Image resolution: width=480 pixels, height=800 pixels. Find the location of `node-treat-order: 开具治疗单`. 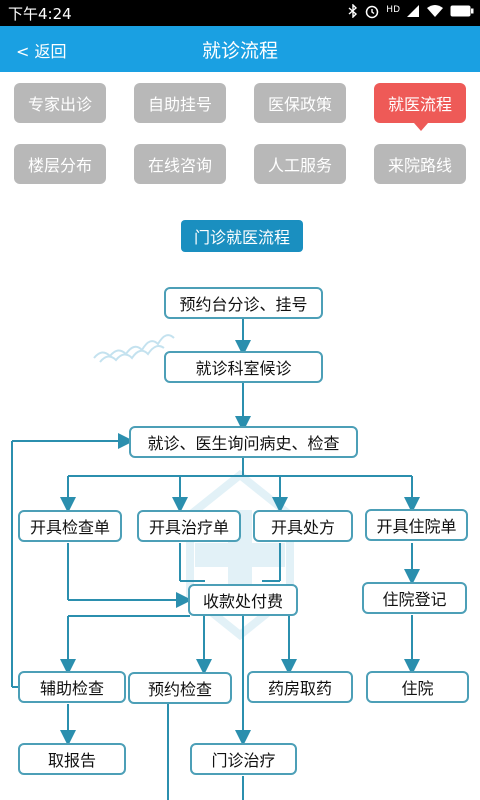

node-treat-order: 开具治疗单 is located at coordinates (189, 526).